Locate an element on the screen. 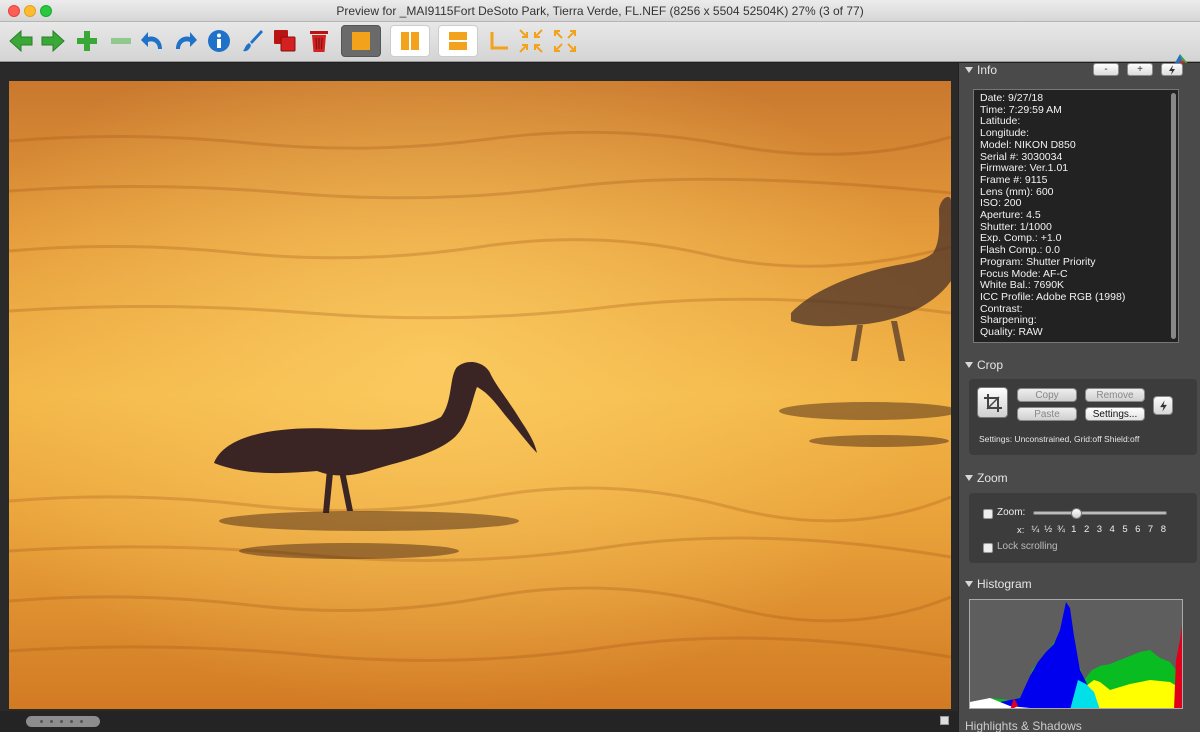  crop-heading: Crop is located at coordinates (990, 365).